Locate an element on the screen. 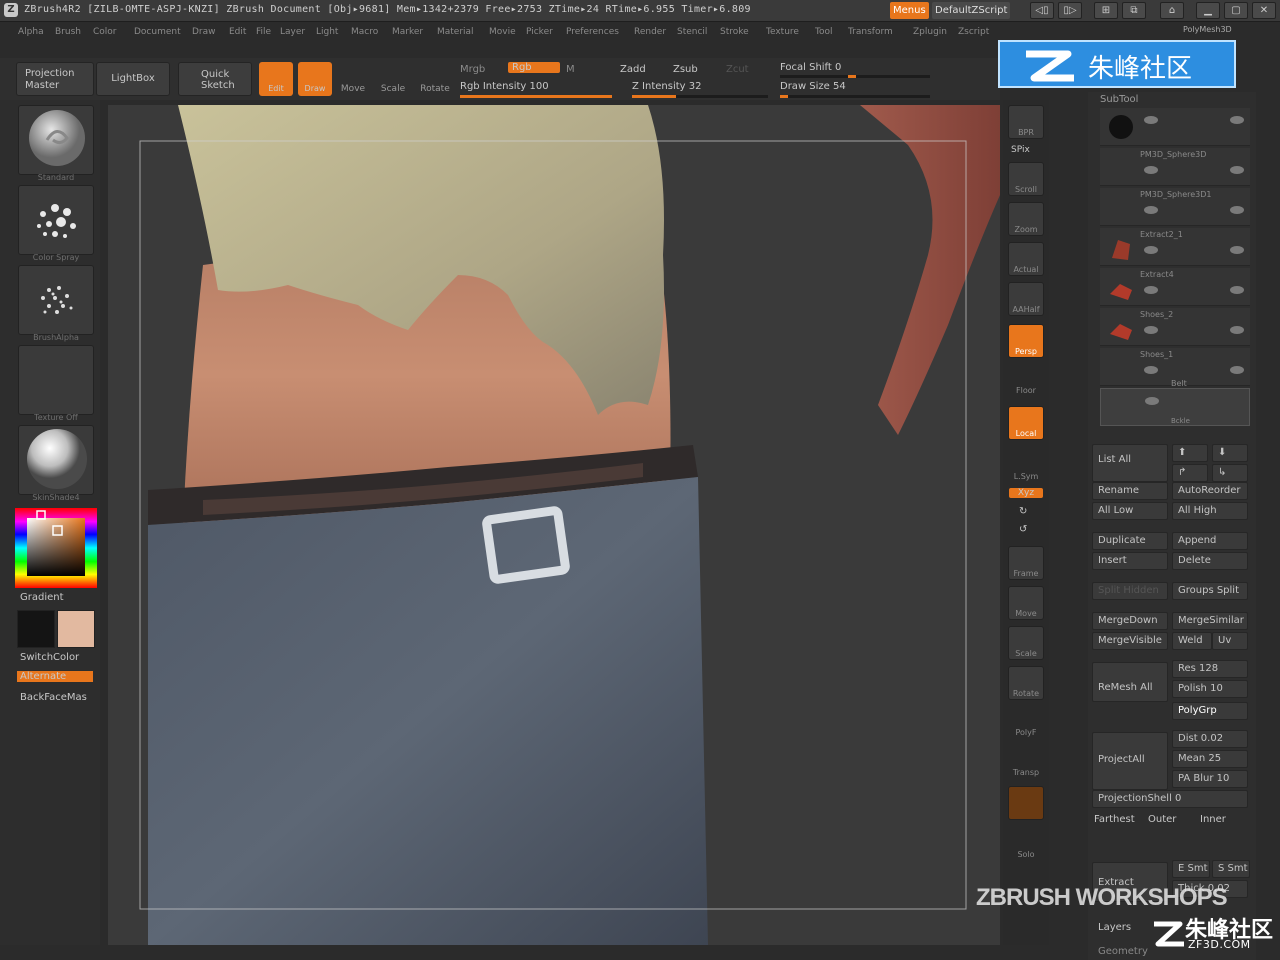 Image resolution: width=1280 pixels, height=960 pixels. lock-icon: ⌂ is located at coordinates (1172, 10).